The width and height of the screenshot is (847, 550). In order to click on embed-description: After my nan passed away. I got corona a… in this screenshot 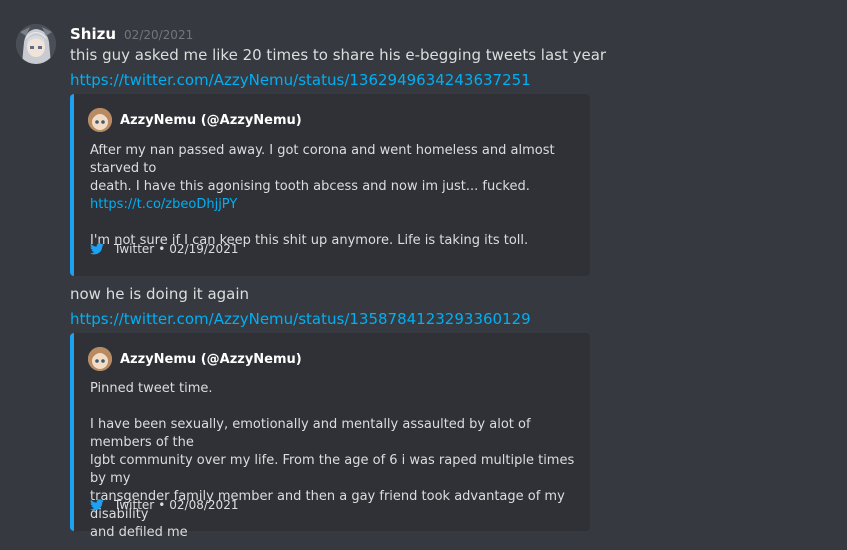, I will do `click(335, 196)`.